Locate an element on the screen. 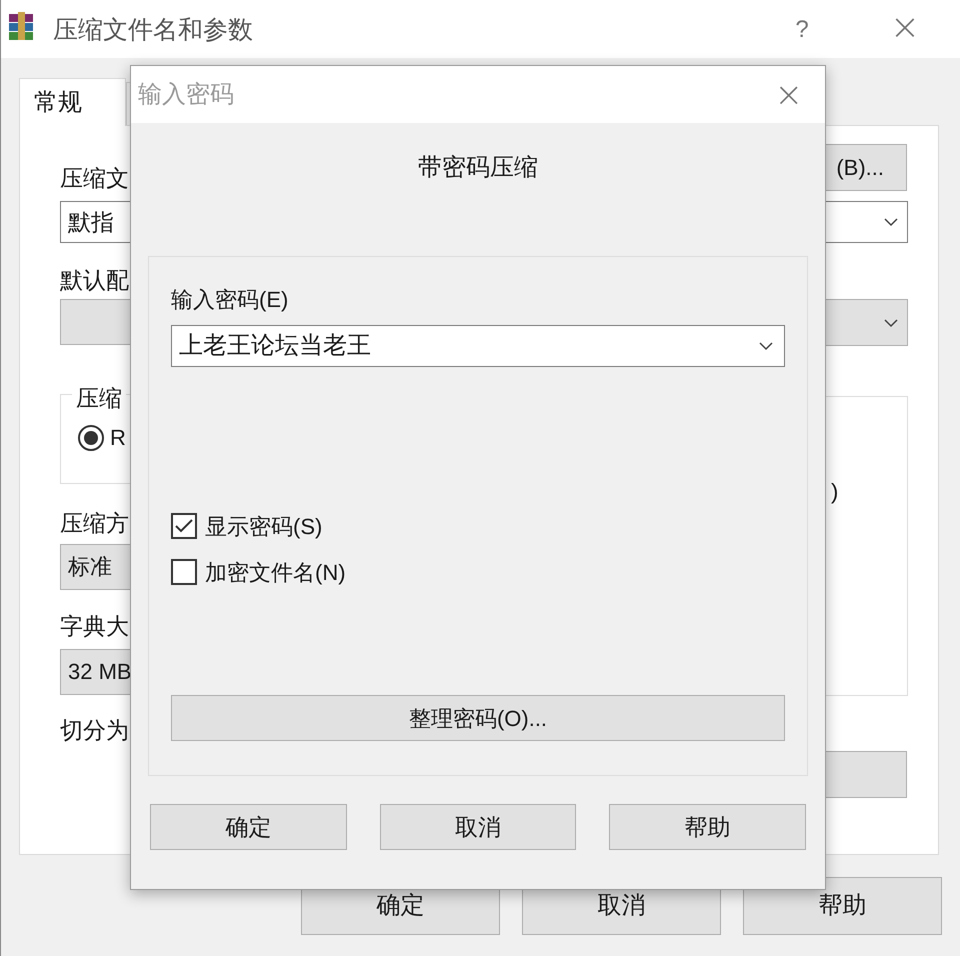 This screenshot has height=956, width=960. ok-button: 确定 is located at coordinates (248, 827).